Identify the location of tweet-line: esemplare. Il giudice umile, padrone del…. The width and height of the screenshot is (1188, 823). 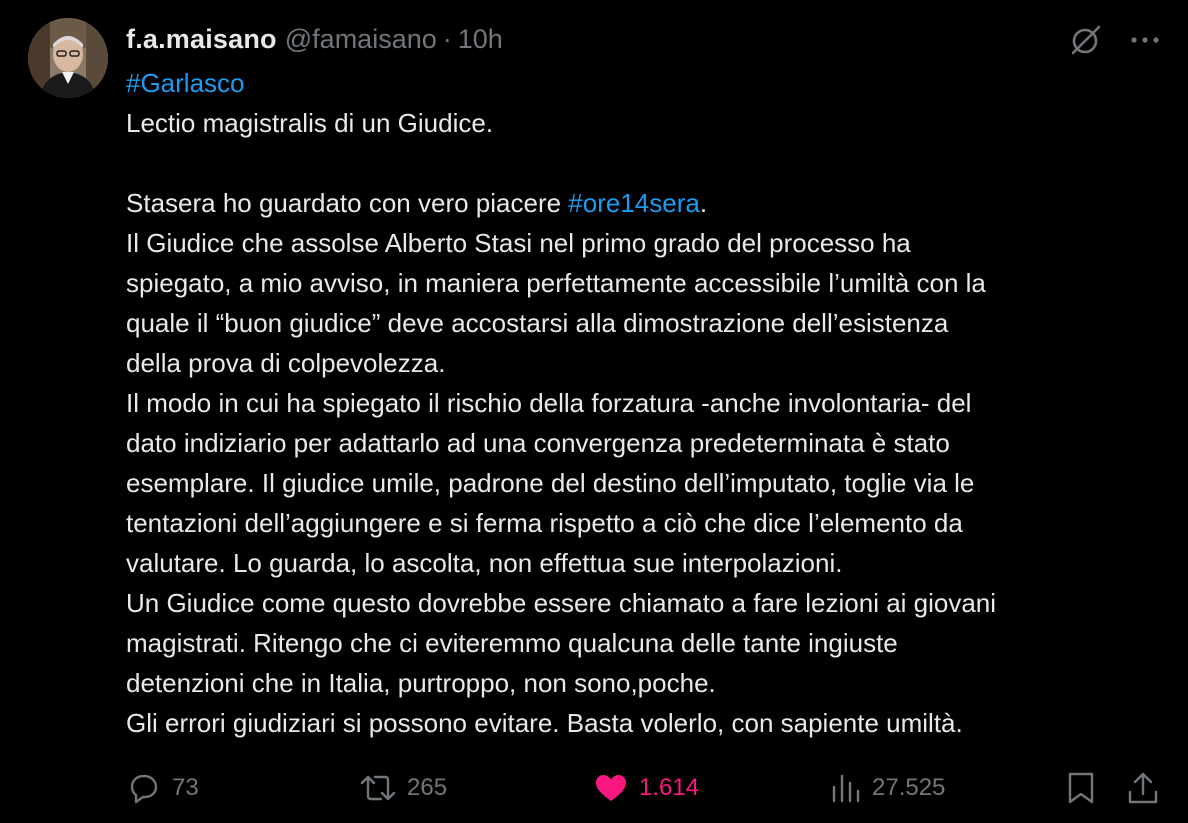
(550, 483).